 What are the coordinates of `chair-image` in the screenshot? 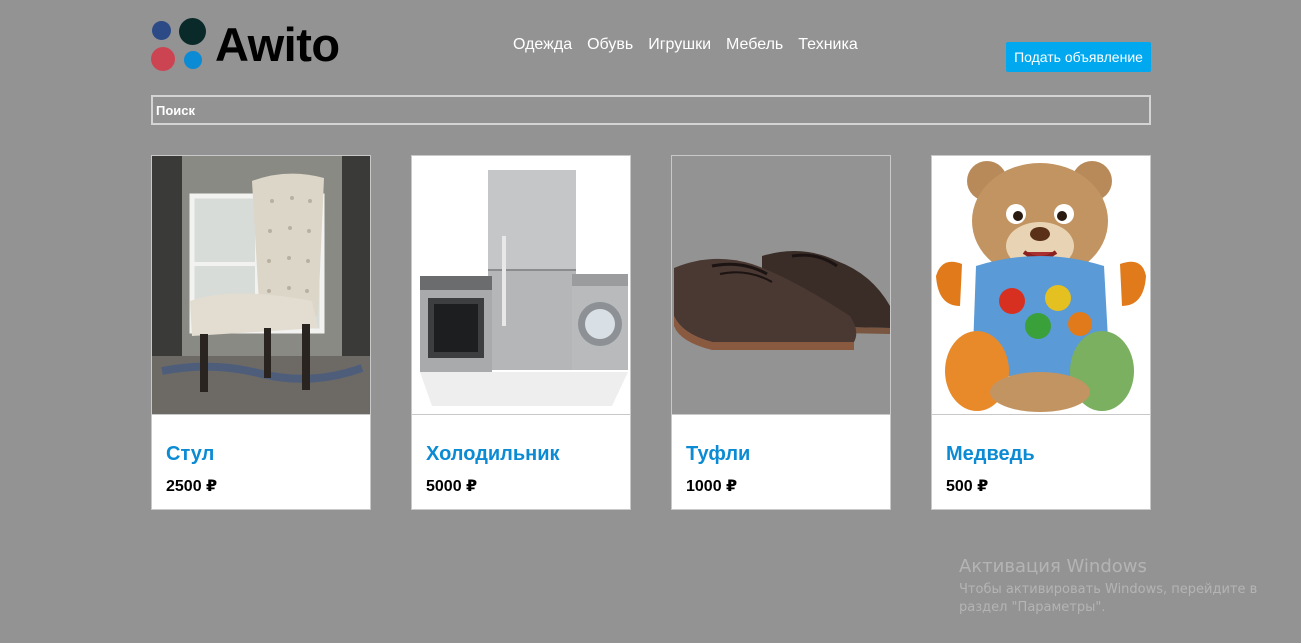 It's located at (261, 285).